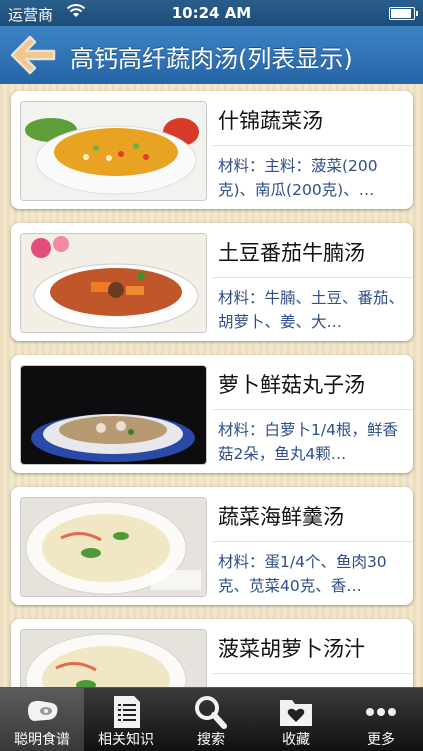  What do you see at coordinates (403, 13) in the screenshot?
I see `battery-icon` at bounding box center [403, 13].